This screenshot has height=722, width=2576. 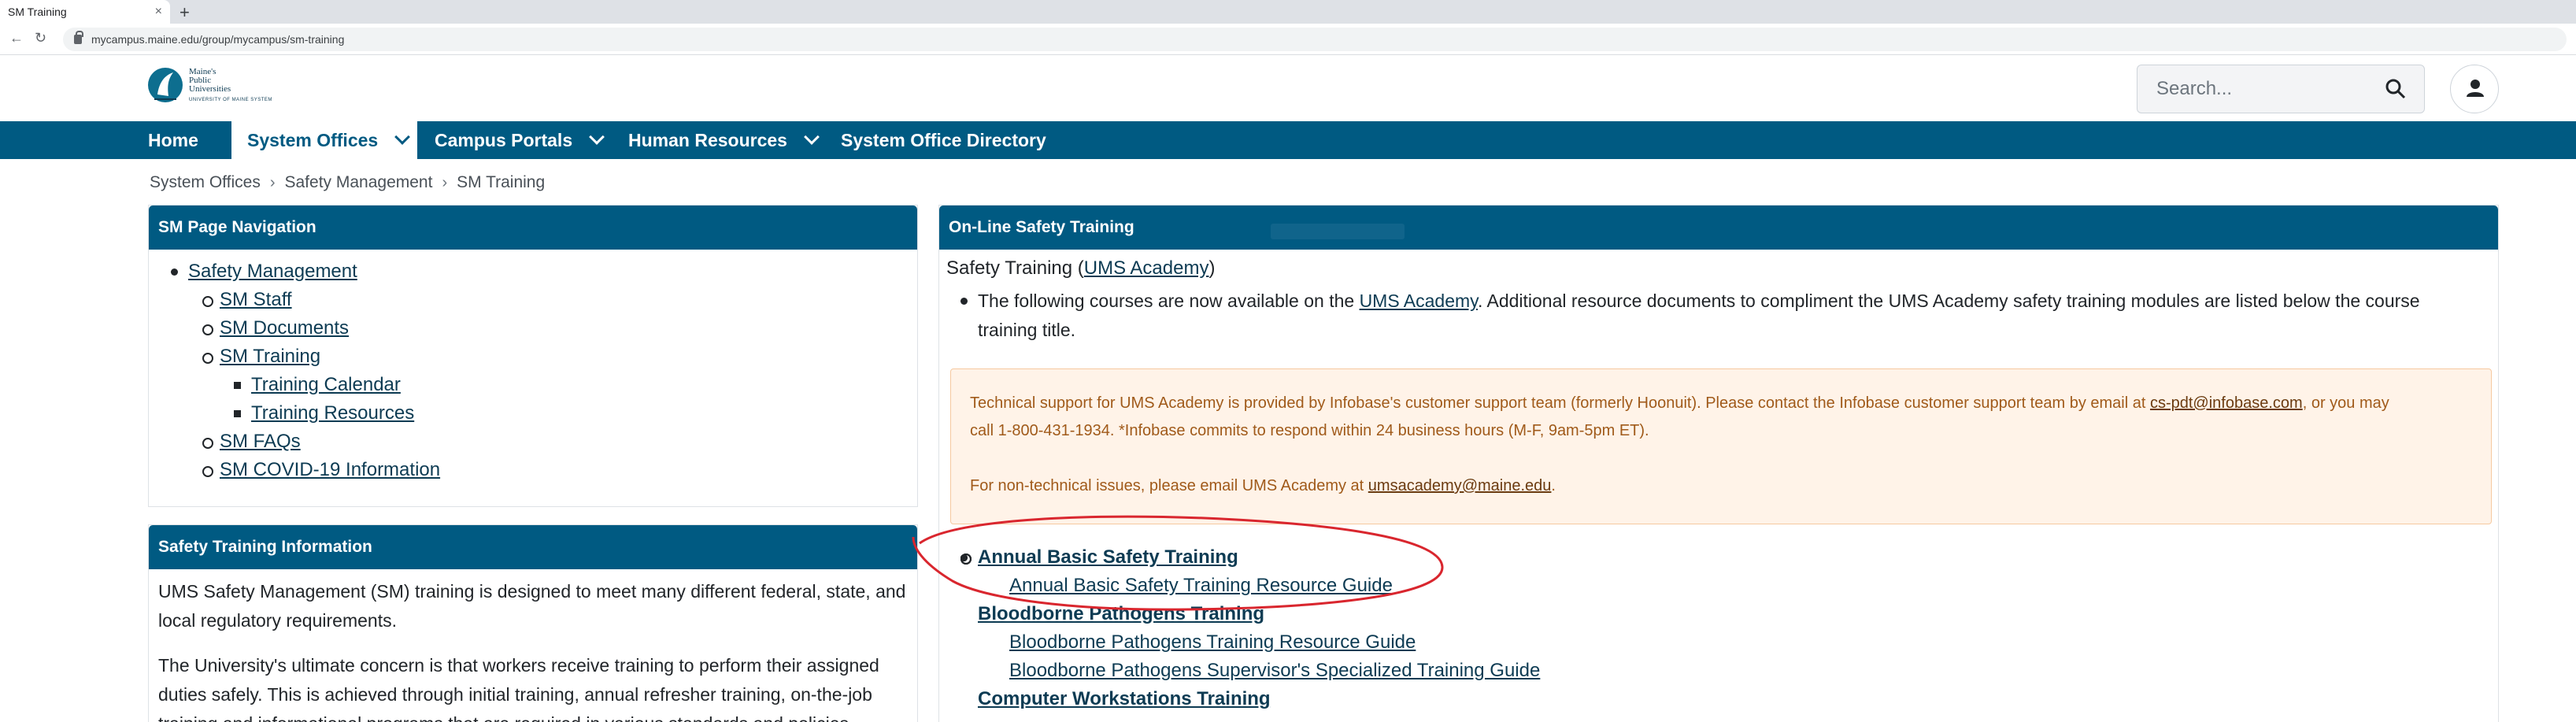 What do you see at coordinates (321, 470) in the screenshot?
I see `nav-link-sm-covid: SM COVID-19 Information` at bounding box center [321, 470].